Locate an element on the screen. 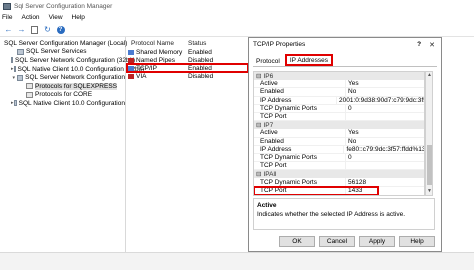 This screenshot has width=474, height=270. ok-button: OK is located at coordinates (297, 241).